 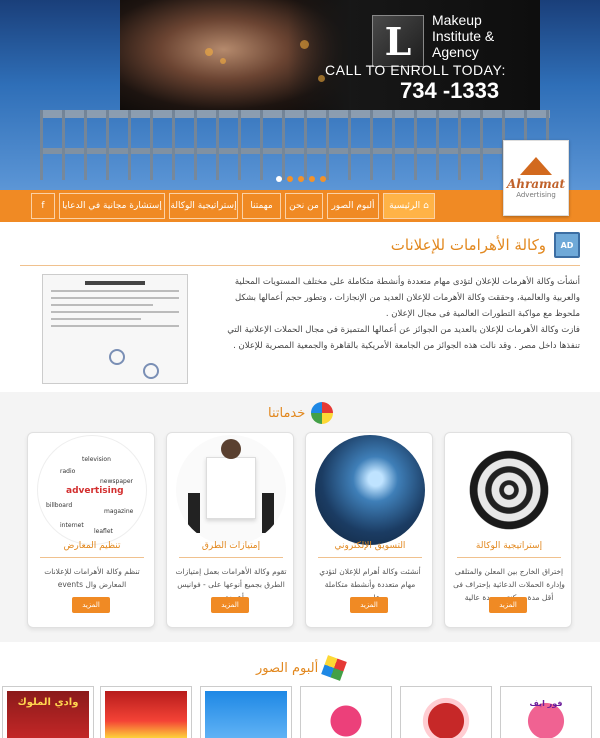 I want to click on billboard-phone: 734 -1333, so click(x=450, y=90).